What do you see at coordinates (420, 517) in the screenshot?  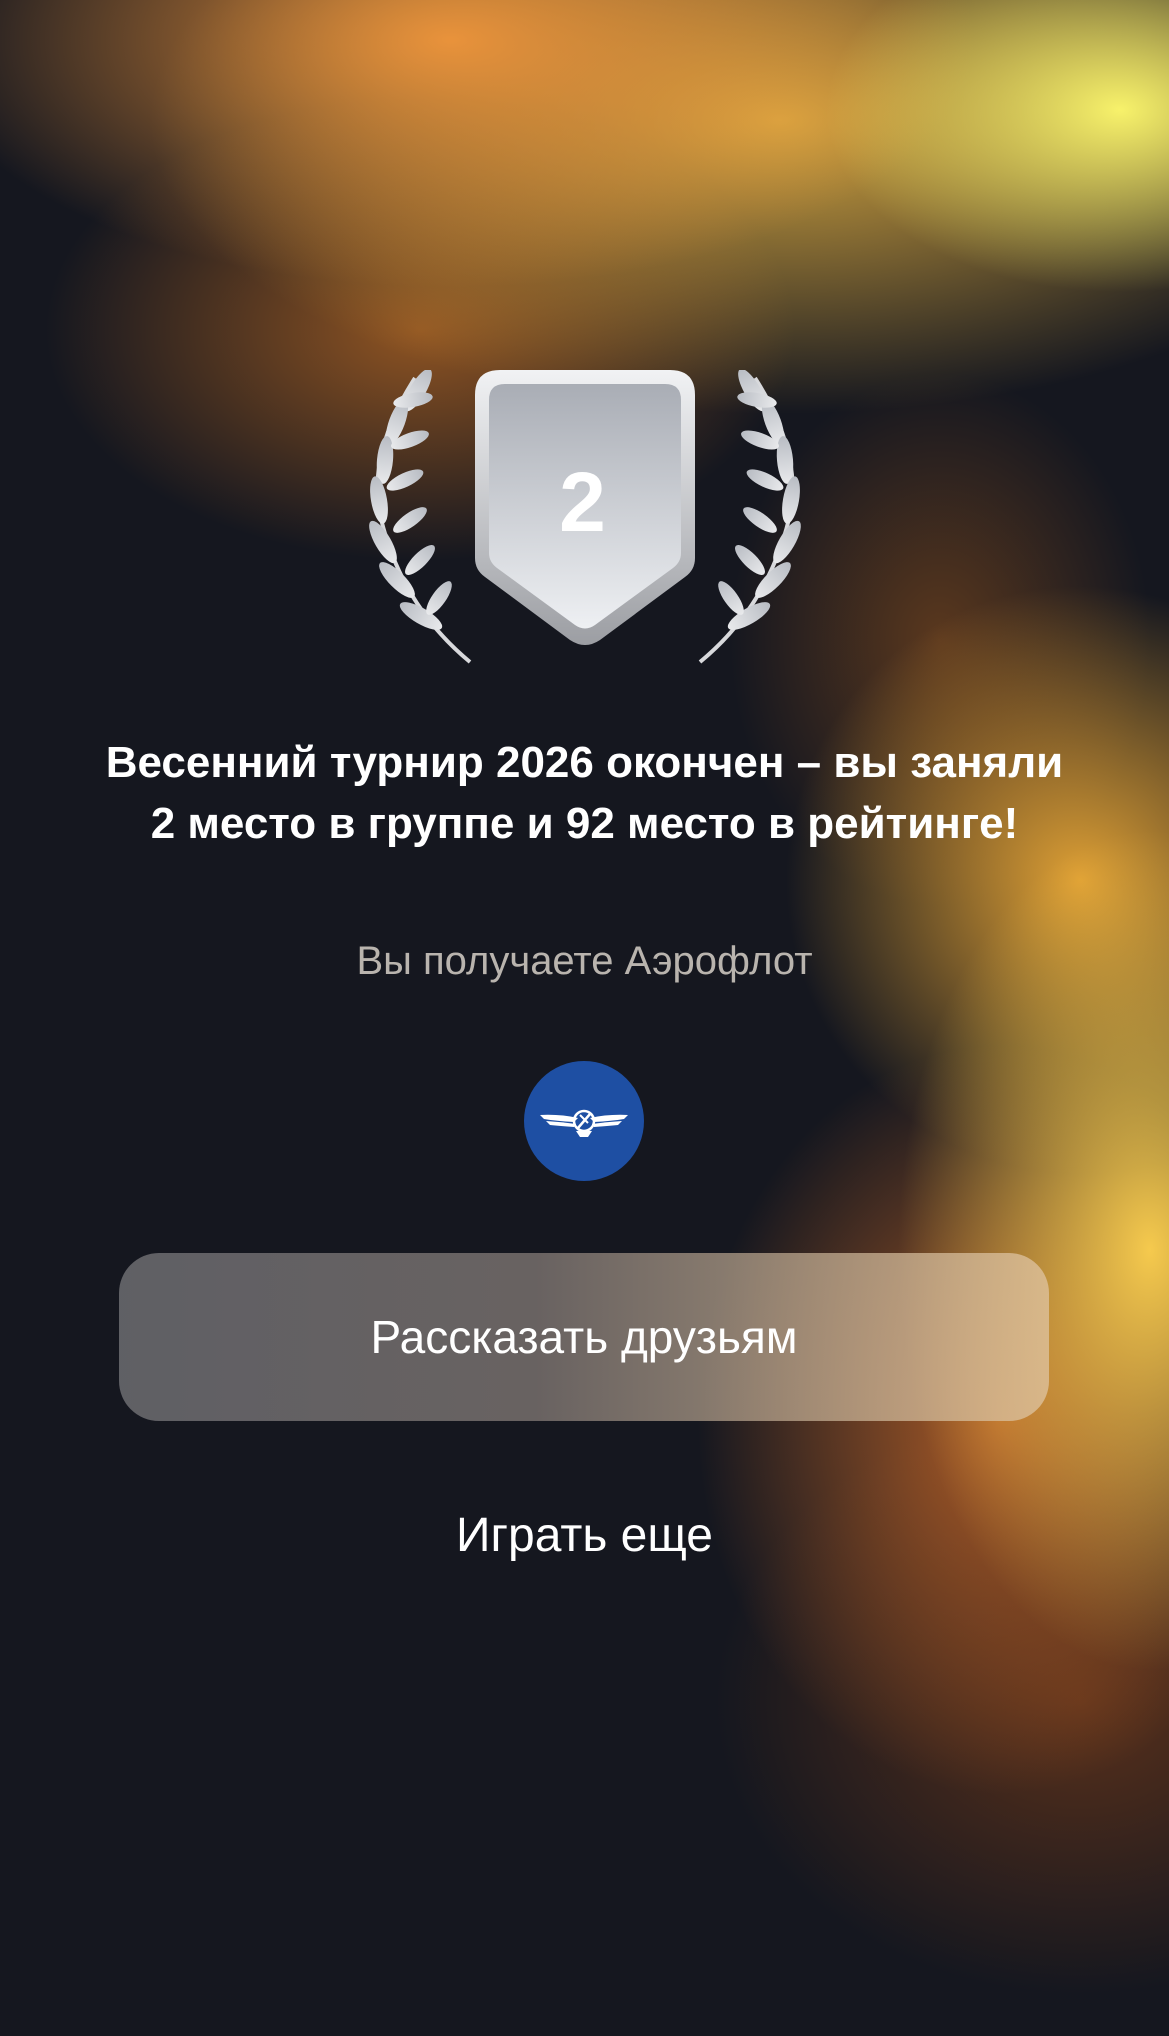 I see `left-laurel-icon` at bounding box center [420, 517].